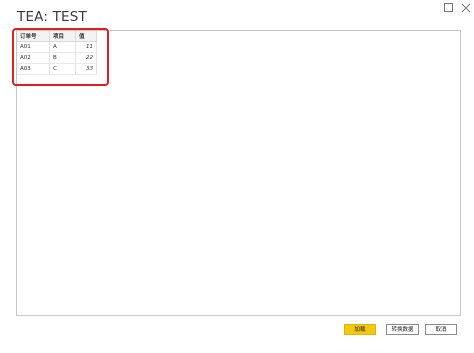 The height and width of the screenshot is (353, 474). What do you see at coordinates (466, 8) in the screenshot?
I see `close-icon` at bounding box center [466, 8].